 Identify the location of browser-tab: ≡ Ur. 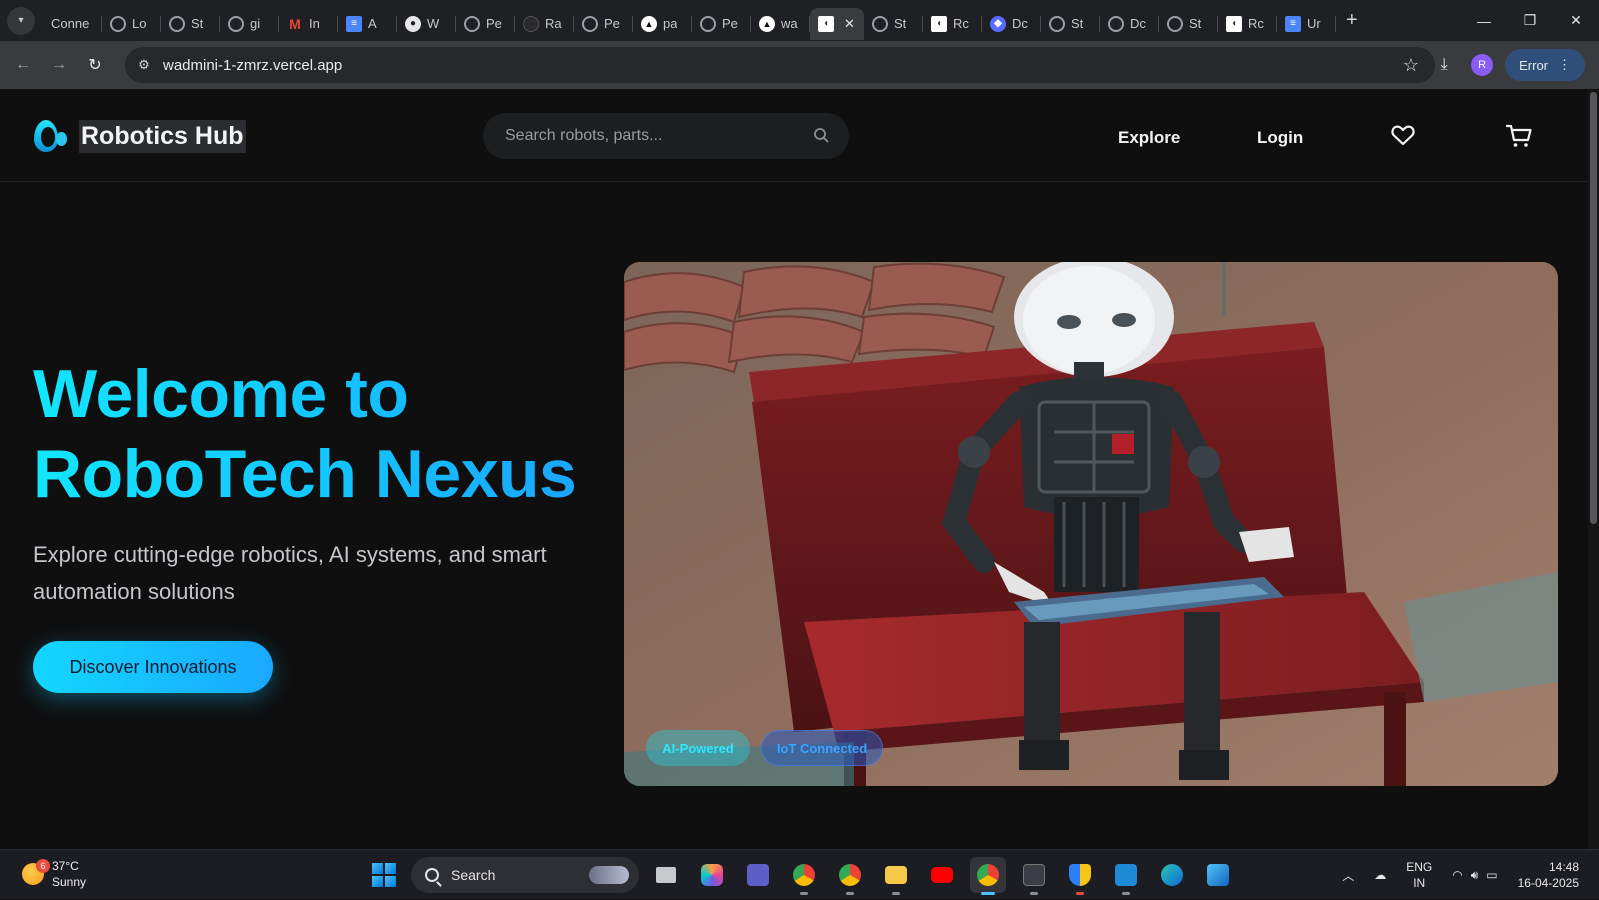
(1306, 24).